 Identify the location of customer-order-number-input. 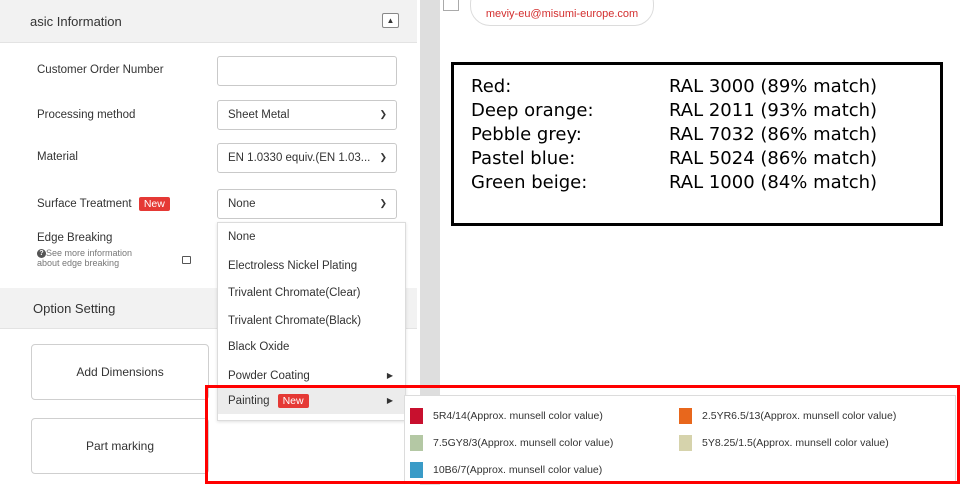
(307, 71).